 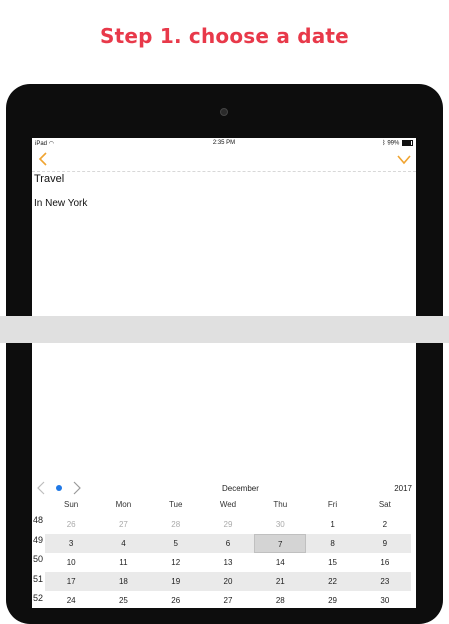 I want to click on week-number: 48, so click(x=38, y=520).